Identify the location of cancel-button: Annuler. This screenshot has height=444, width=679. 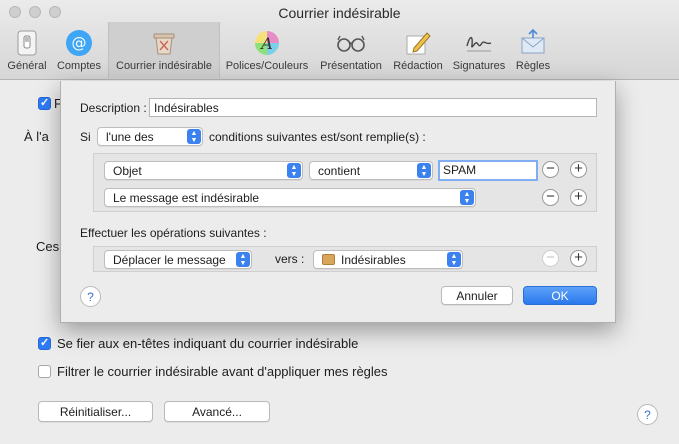
(477, 295).